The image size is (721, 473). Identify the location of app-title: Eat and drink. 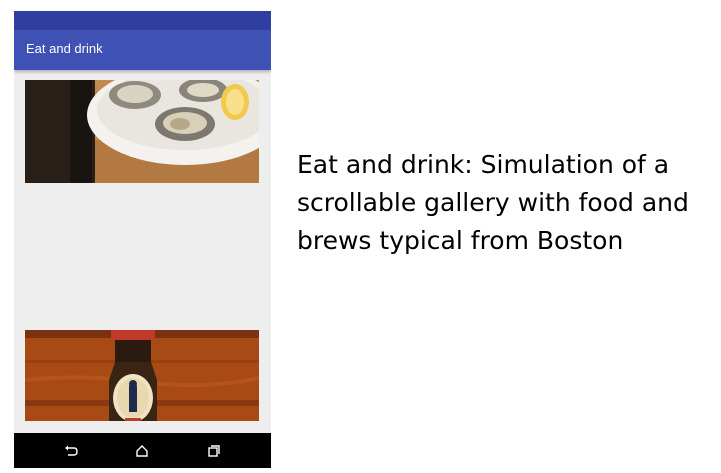
(64, 48).